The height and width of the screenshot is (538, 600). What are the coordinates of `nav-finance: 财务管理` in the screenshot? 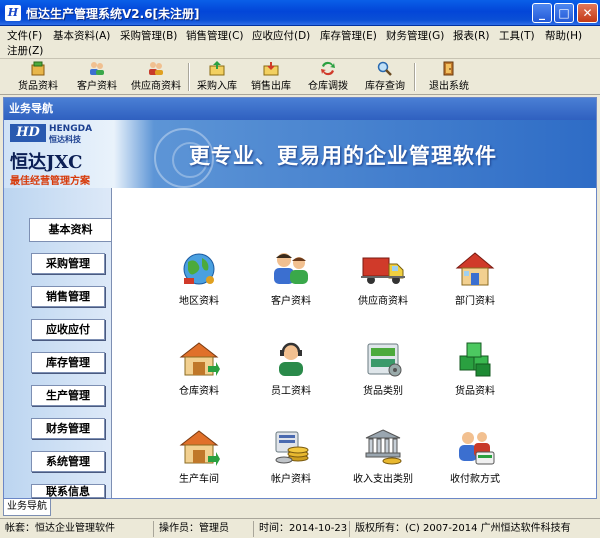 It's located at (68, 428).